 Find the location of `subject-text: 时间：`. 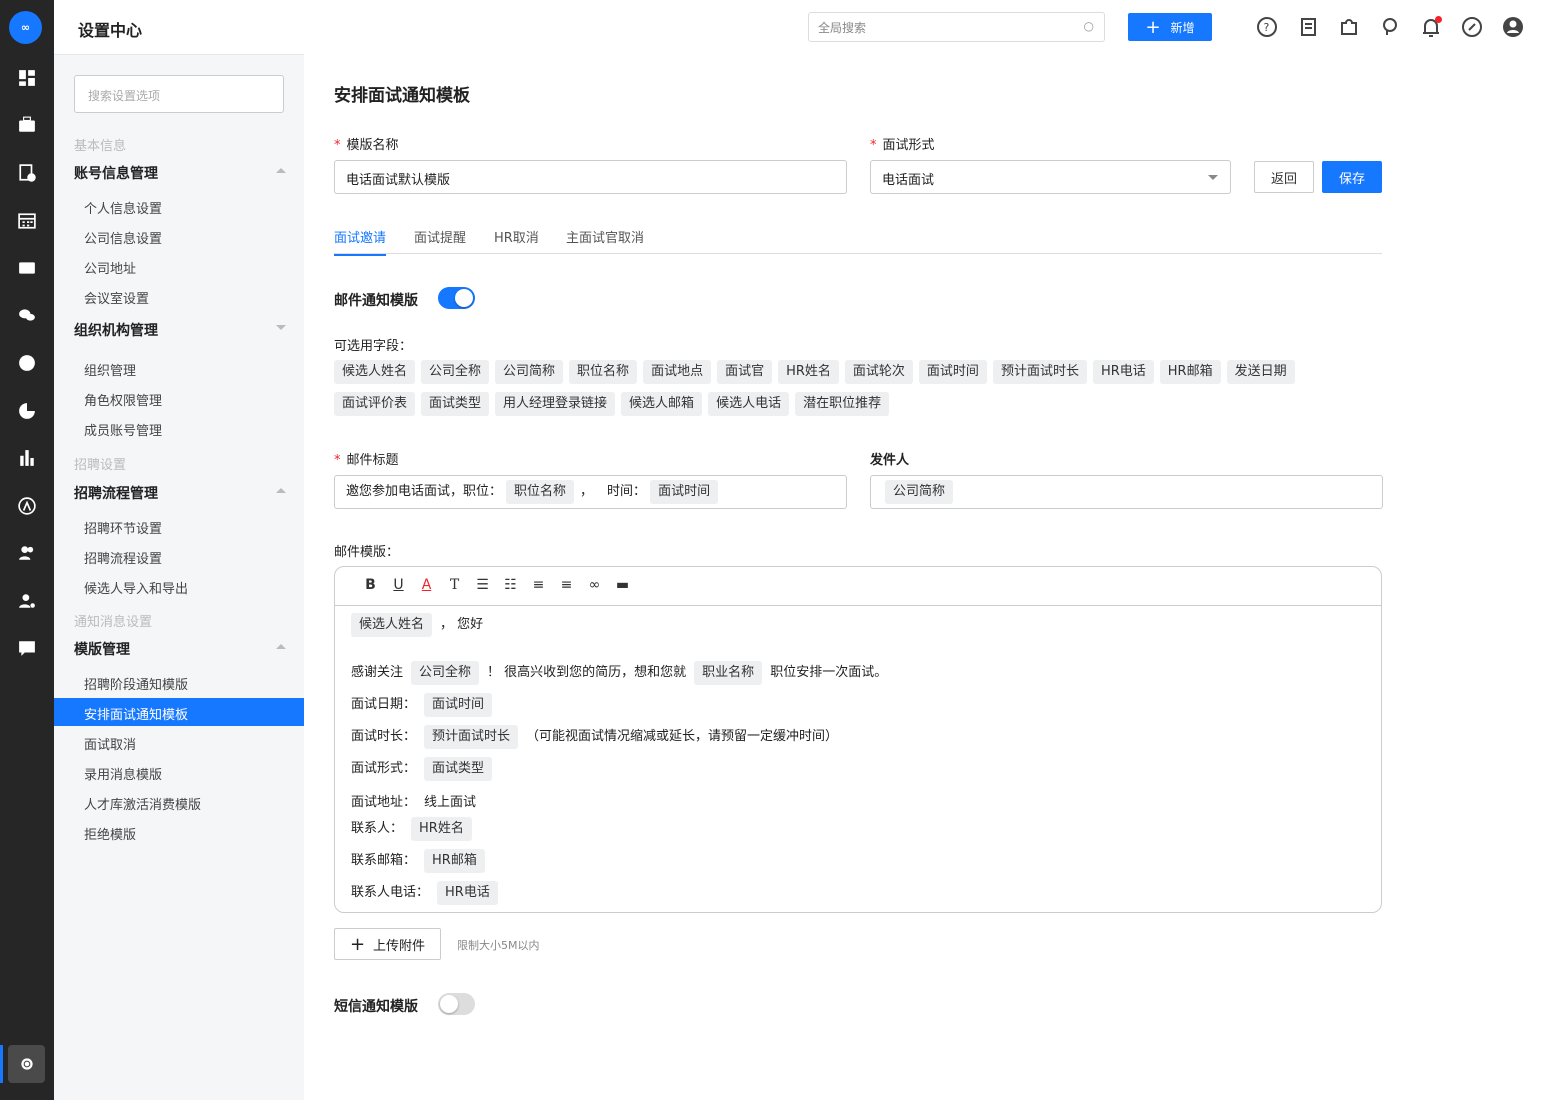

subject-text: 时间： is located at coordinates (627, 491).